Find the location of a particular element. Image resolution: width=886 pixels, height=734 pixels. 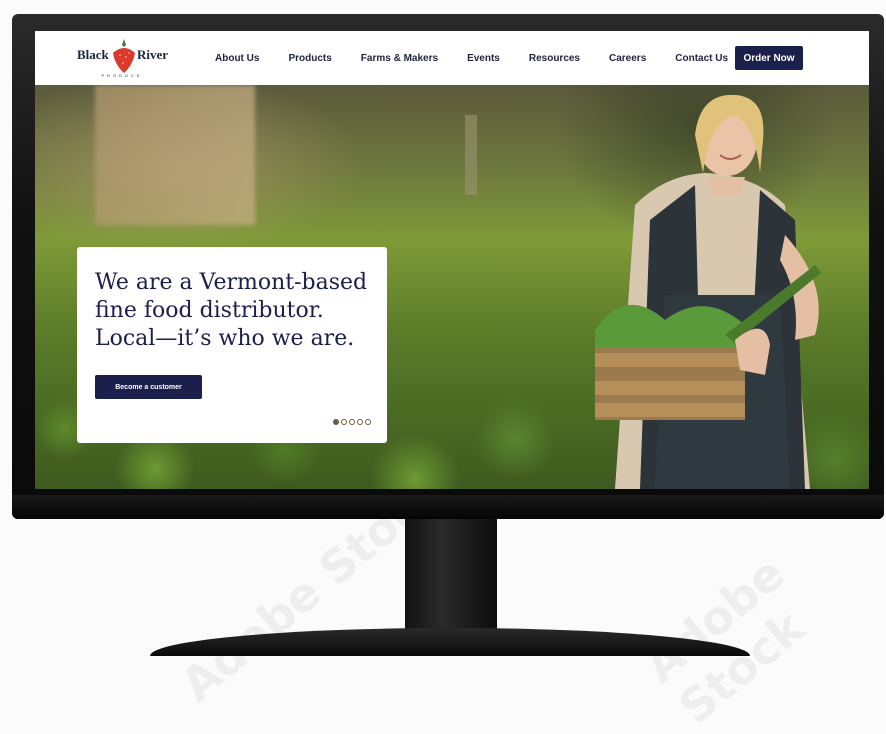

become-customer-button: Become a customer is located at coordinates (148, 387).